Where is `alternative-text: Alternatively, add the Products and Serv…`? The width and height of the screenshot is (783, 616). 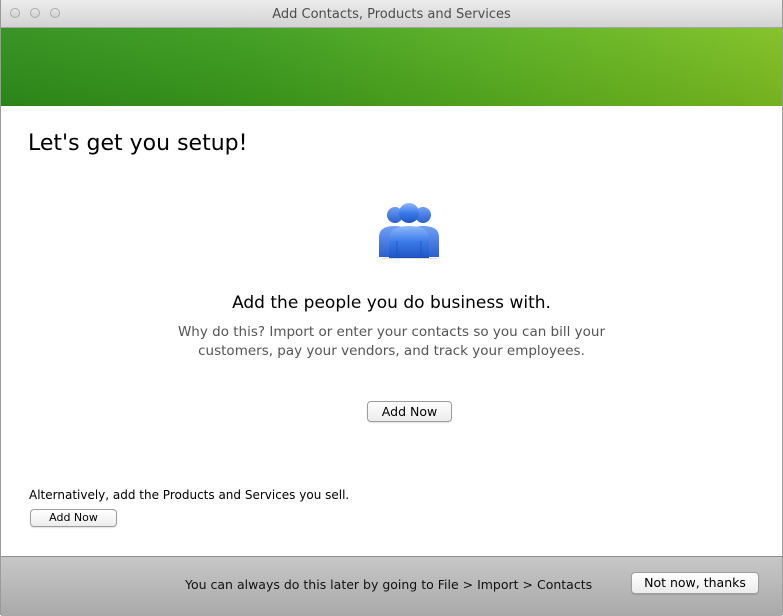
alternative-text: Alternatively, add the Products and Serv… is located at coordinates (189, 495).